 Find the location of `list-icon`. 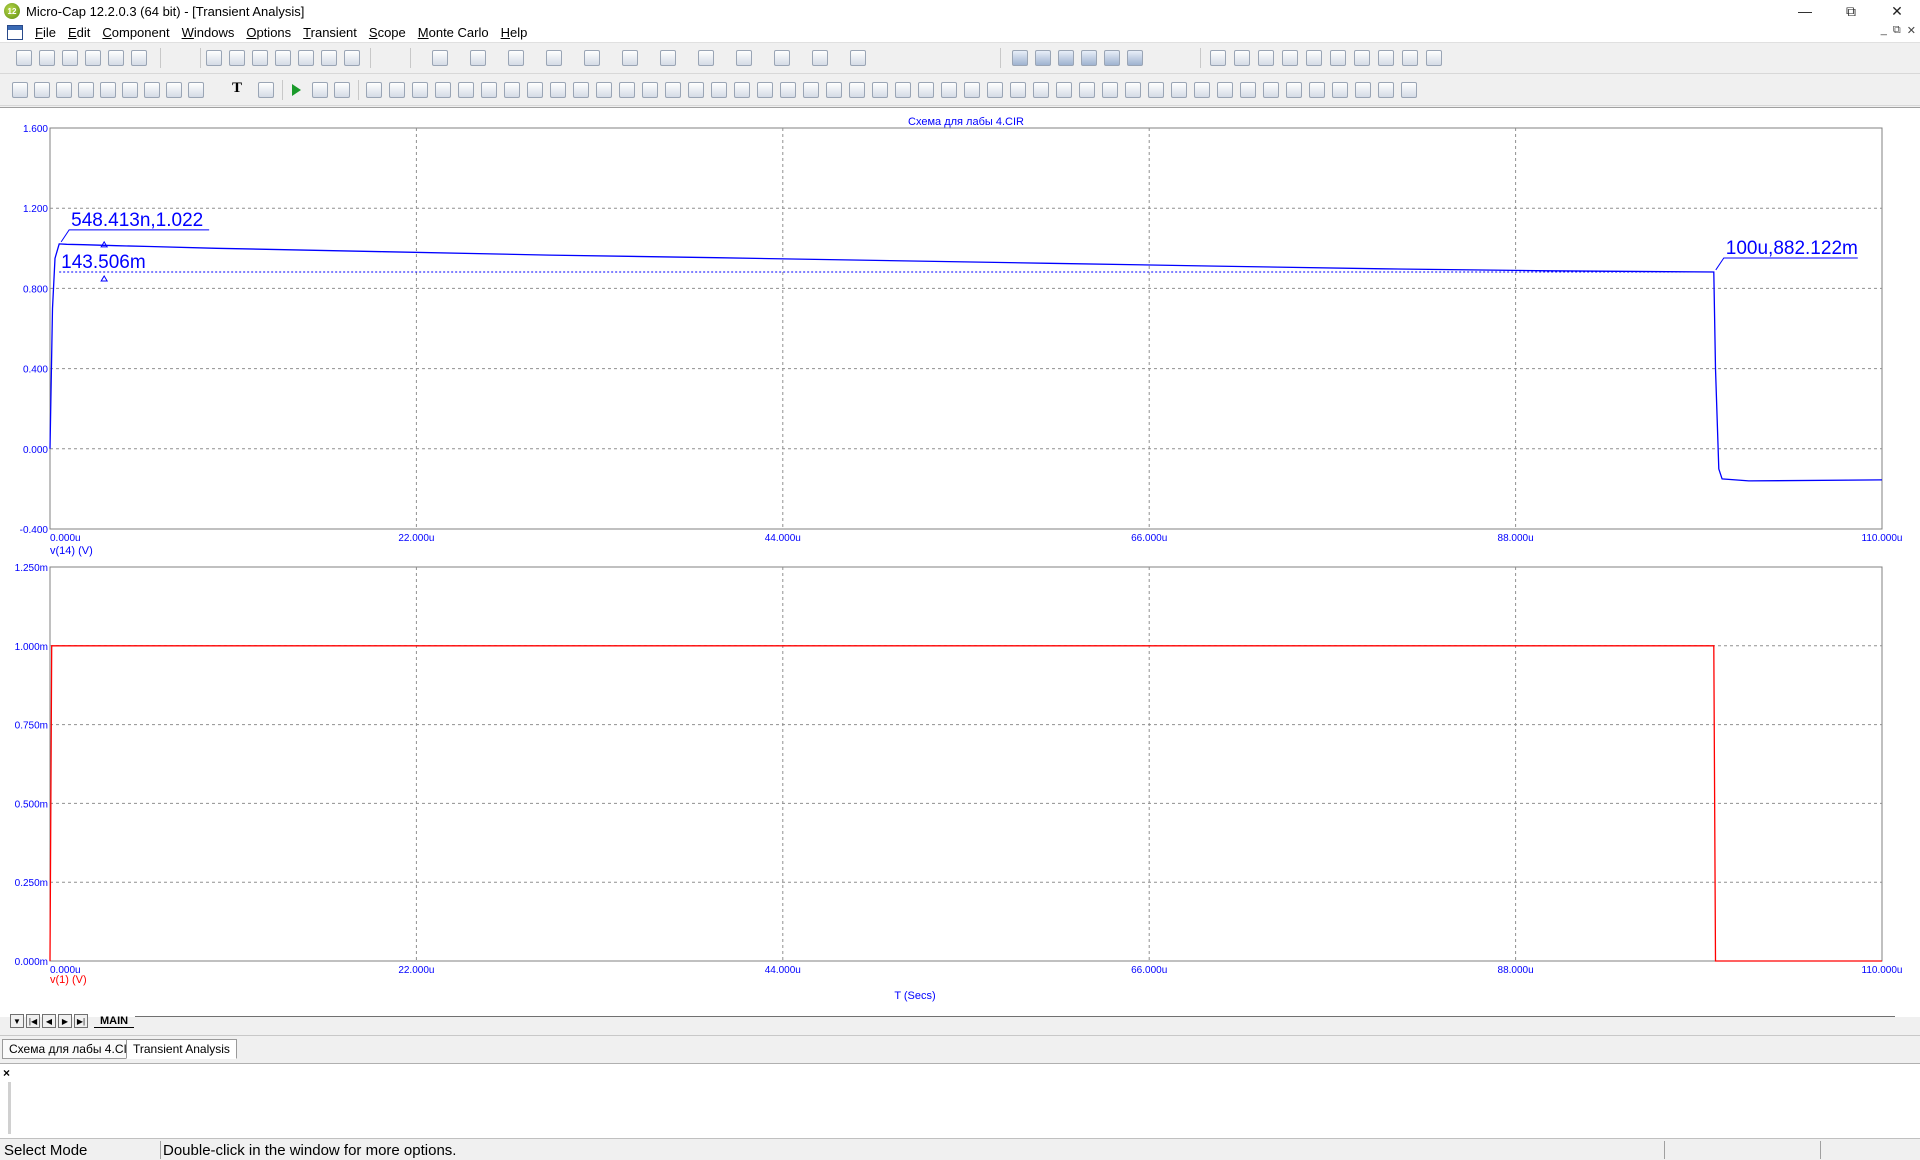

list-icon is located at coordinates (1338, 58).